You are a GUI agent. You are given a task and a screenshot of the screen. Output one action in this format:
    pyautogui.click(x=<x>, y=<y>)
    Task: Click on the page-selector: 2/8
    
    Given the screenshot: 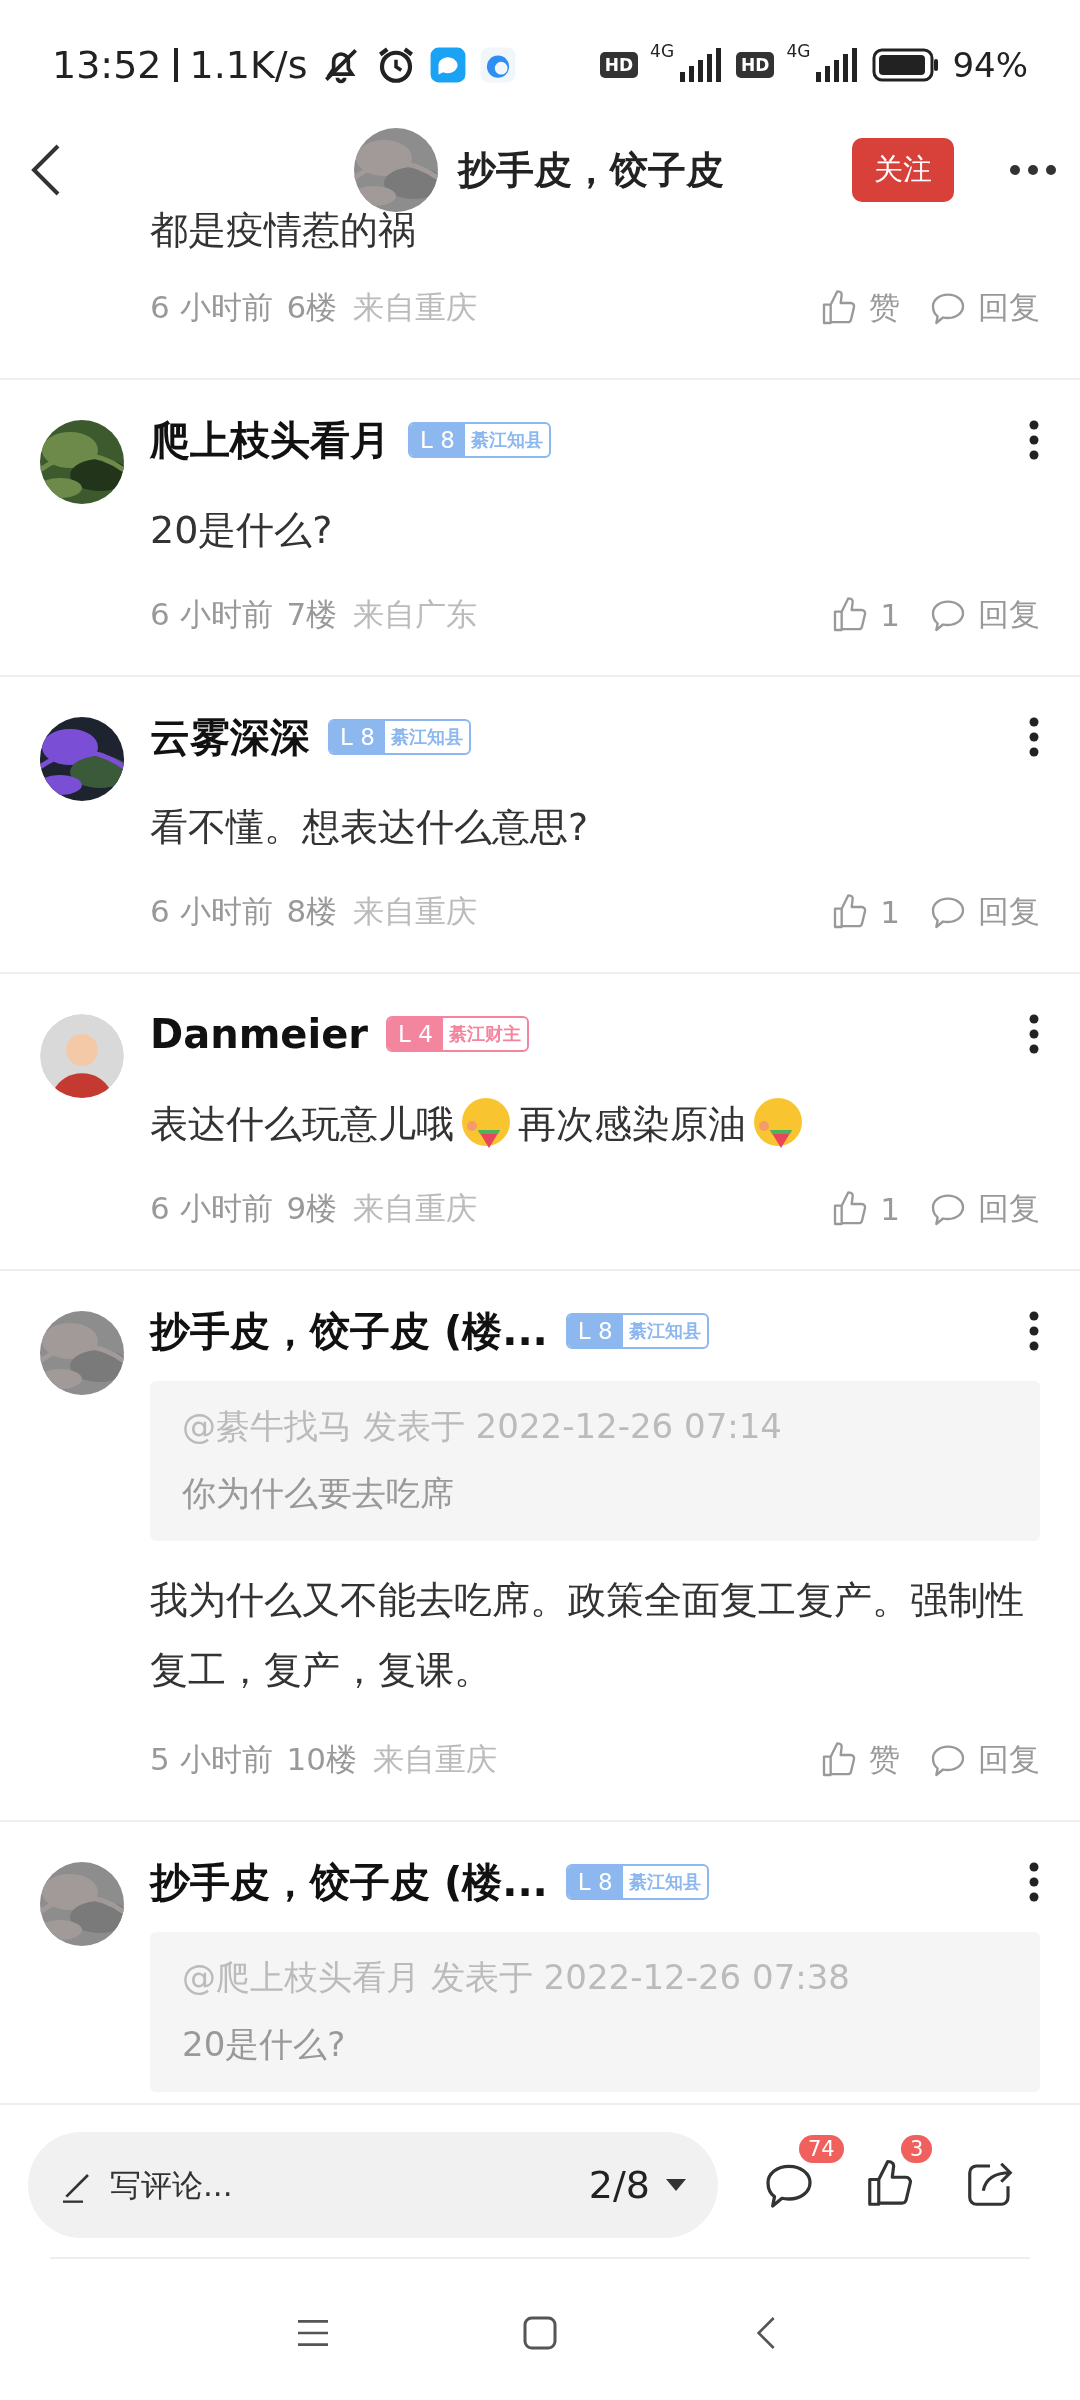 What is the action you would take?
    pyautogui.click(x=638, y=2185)
    